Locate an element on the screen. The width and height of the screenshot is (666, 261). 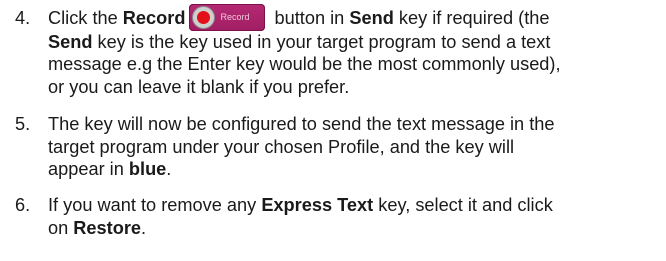
record-button-image: Record is located at coordinates (227, 17).